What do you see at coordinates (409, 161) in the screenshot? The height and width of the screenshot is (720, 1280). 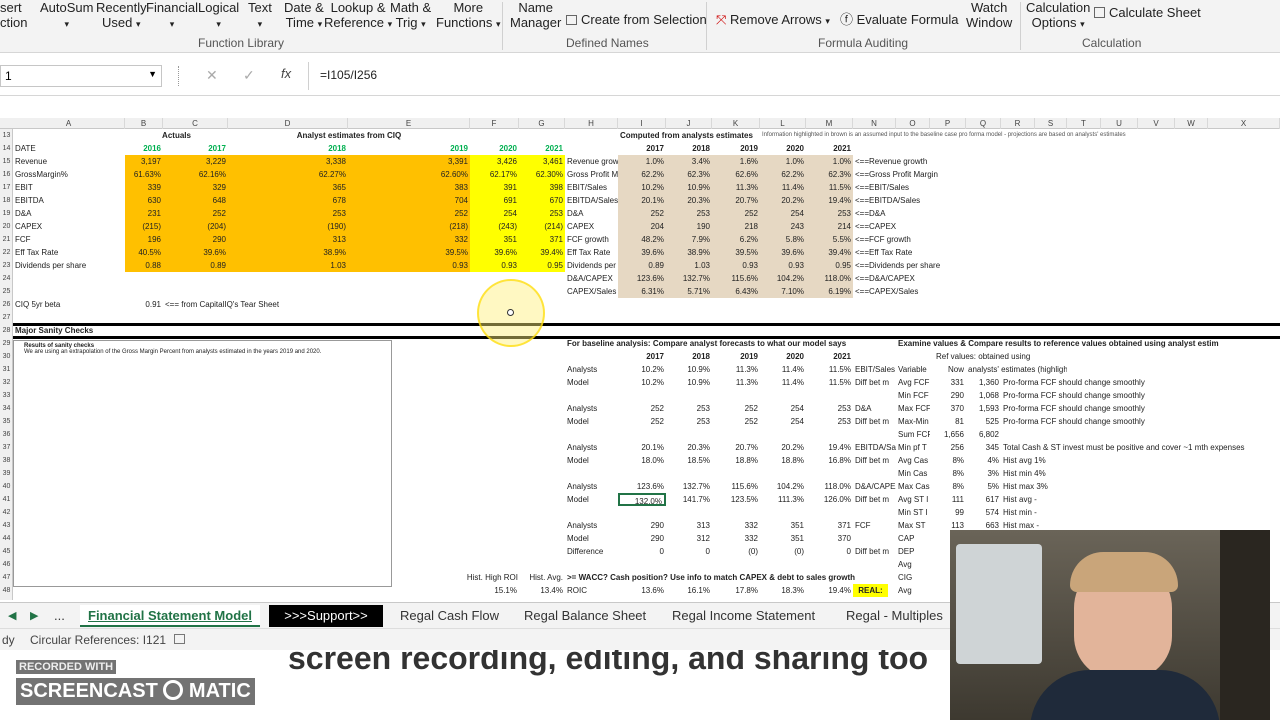 I see `value-cell: 3,391` at bounding box center [409, 161].